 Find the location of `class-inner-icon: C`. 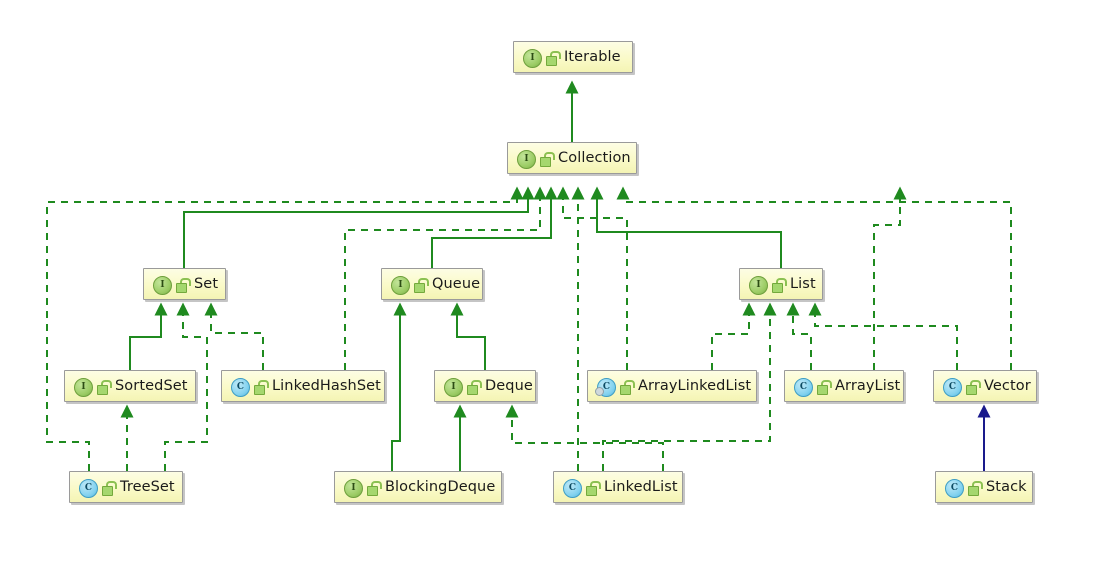

class-inner-icon: C is located at coordinates (605, 387).